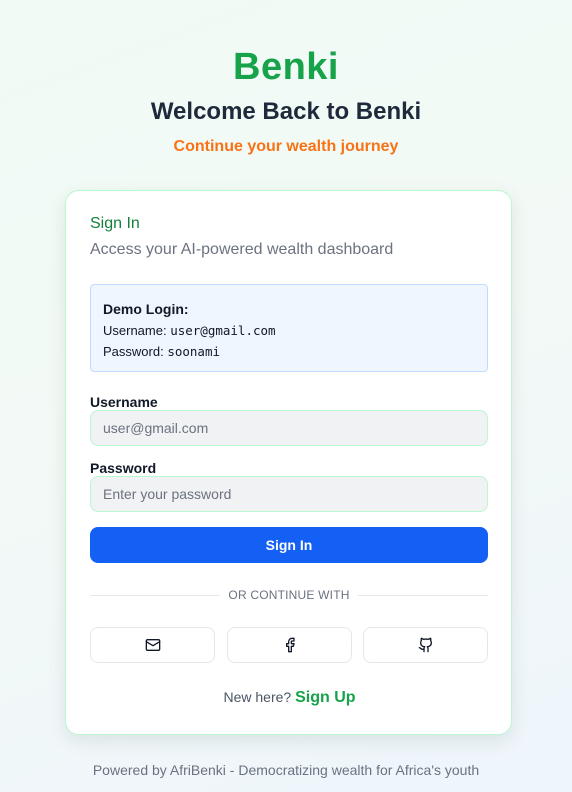  What do you see at coordinates (242, 249) in the screenshot?
I see `card-subtitle: Access your AI-powered wealth dashboard` at bounding box center [242, 249].